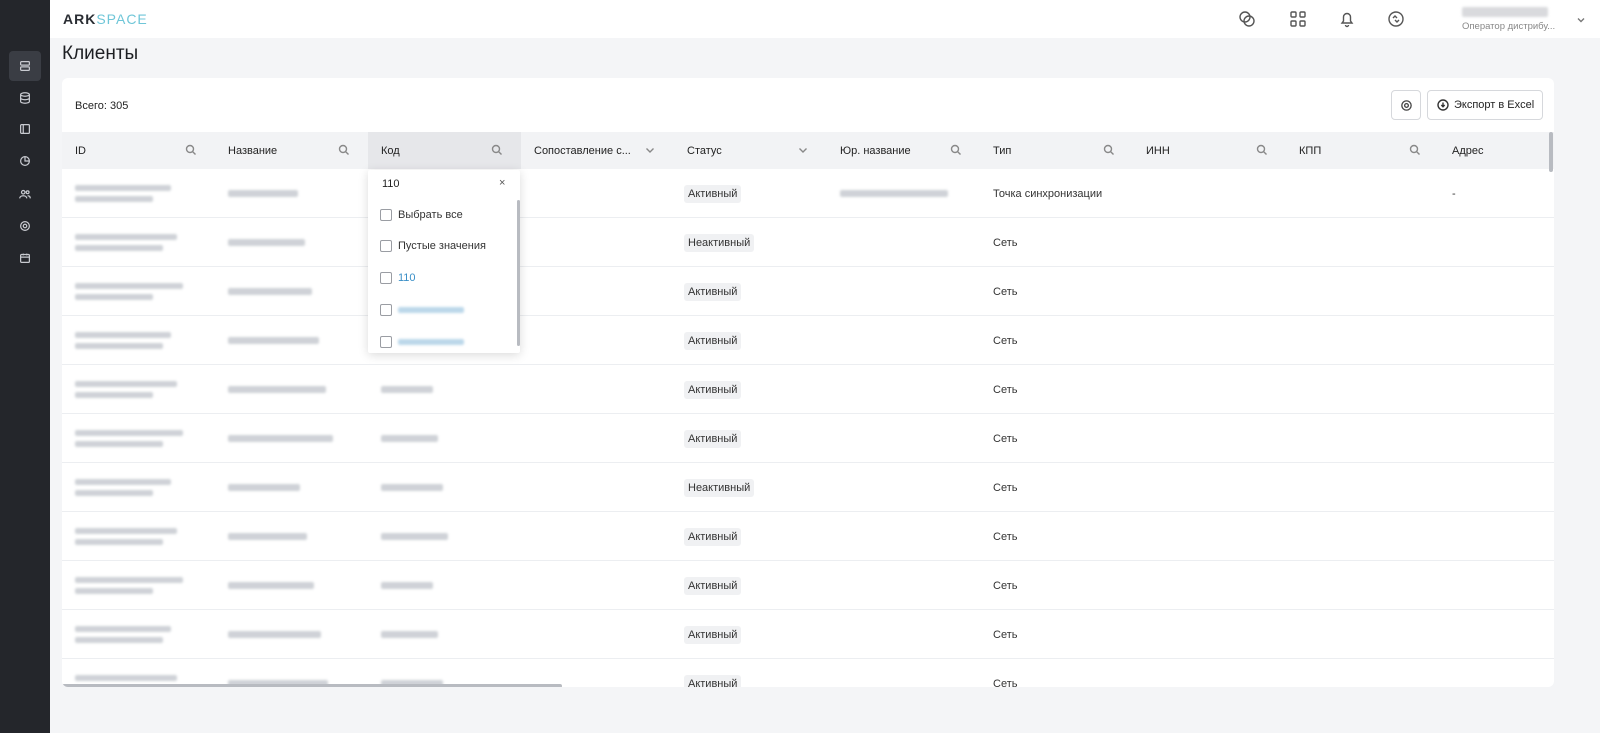 The width and height of the screenshot is (1600, 733). What do you see at coordinates (1485, 105) in the screenshot?
I see `export-excel-button: Экспорт в Excel` at bounding box center [1485, 105].